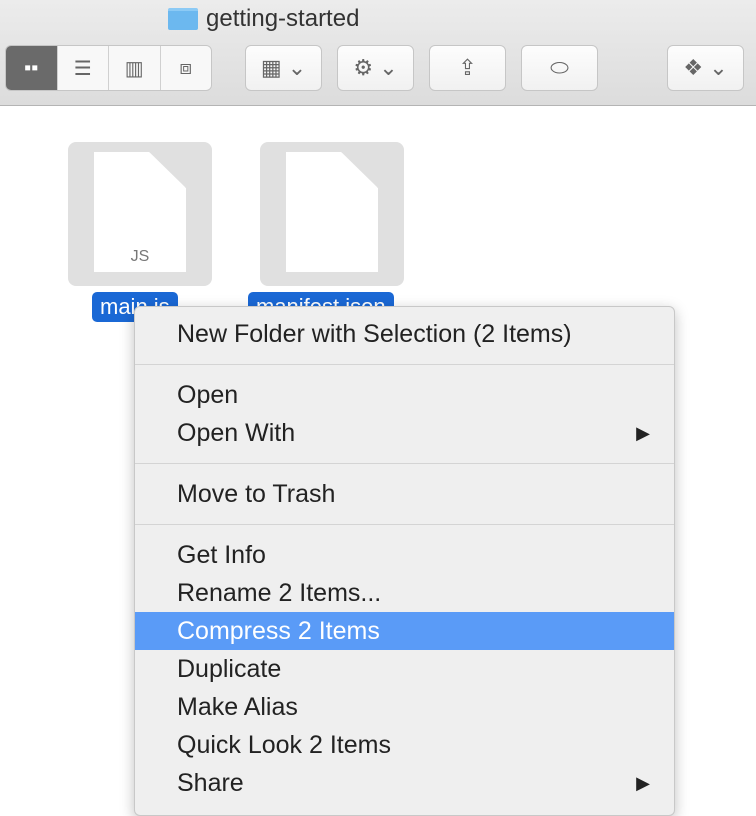 The width and height of the screenshot is (756, 816). I want to click on dropbox-icon: ❖, so click(693, 67).